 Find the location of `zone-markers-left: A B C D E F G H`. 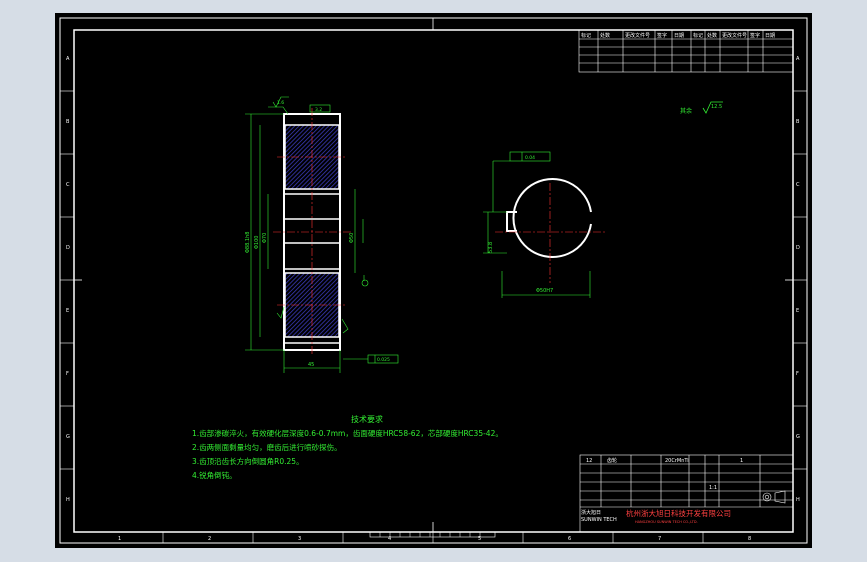

zone-markers-left: A B C D E F G H is located at coordinates (68, 279).